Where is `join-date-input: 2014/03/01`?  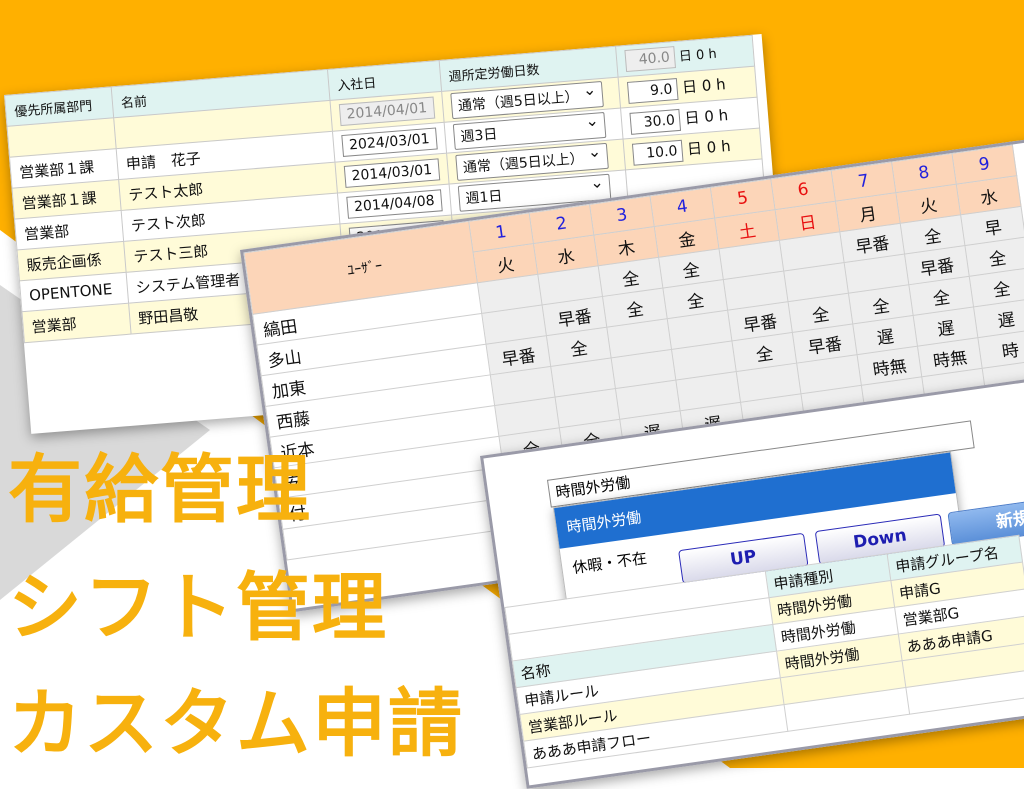
join-date-input: 2014/03/01 is located at coordinates (391, 173).